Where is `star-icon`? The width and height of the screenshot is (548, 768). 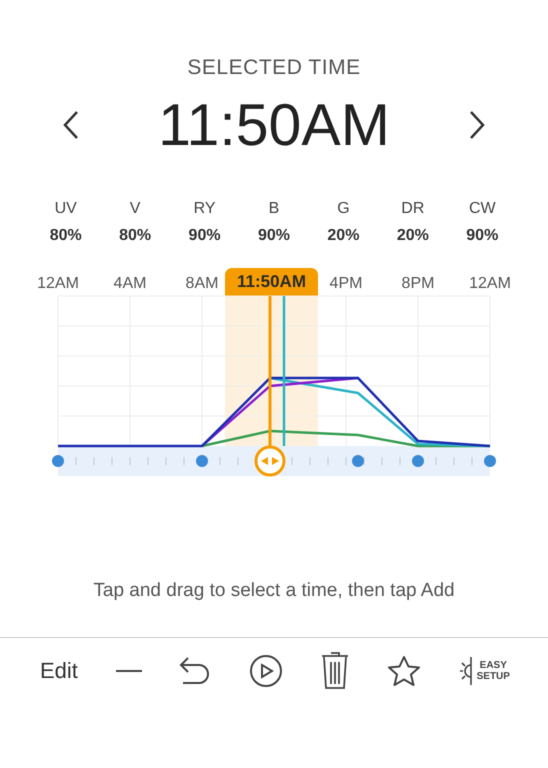
star-icon is located at coordinates (403, 670).